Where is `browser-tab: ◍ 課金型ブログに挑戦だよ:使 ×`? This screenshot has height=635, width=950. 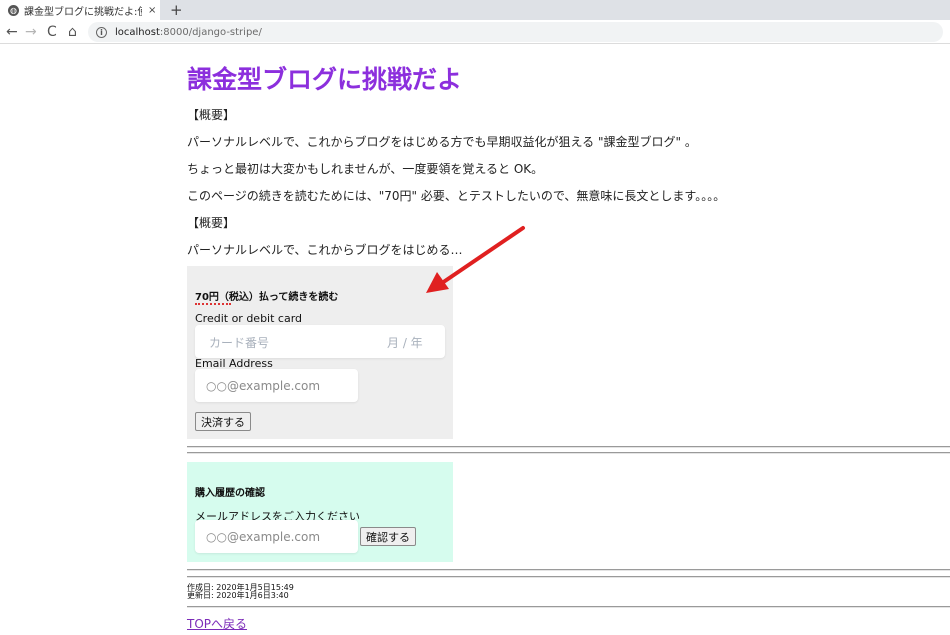
browser-tab: ◍ 課金型ブログに挑戦だよ:使 × is located at coordinates (80, 10).